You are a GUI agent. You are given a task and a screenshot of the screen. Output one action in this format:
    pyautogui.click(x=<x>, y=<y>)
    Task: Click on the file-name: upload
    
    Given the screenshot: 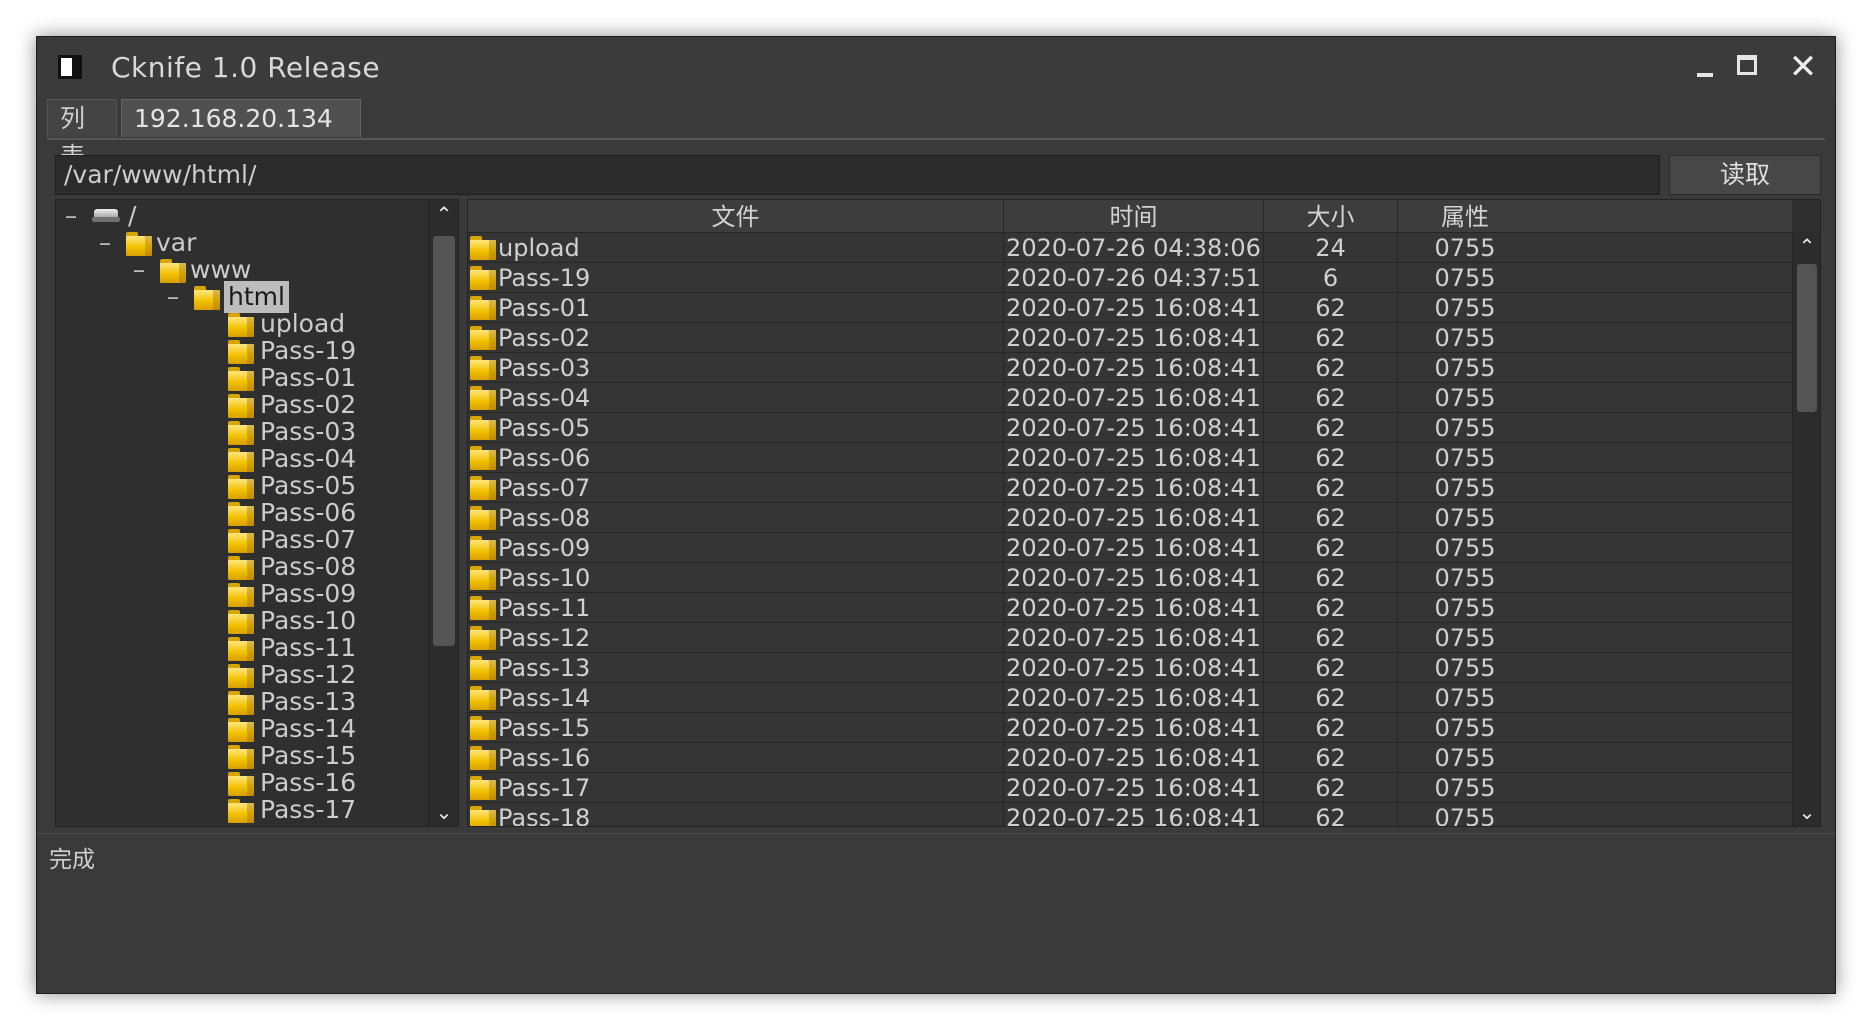 What is the action you would take?
    pyautogui.click(x=539, y=248)
    